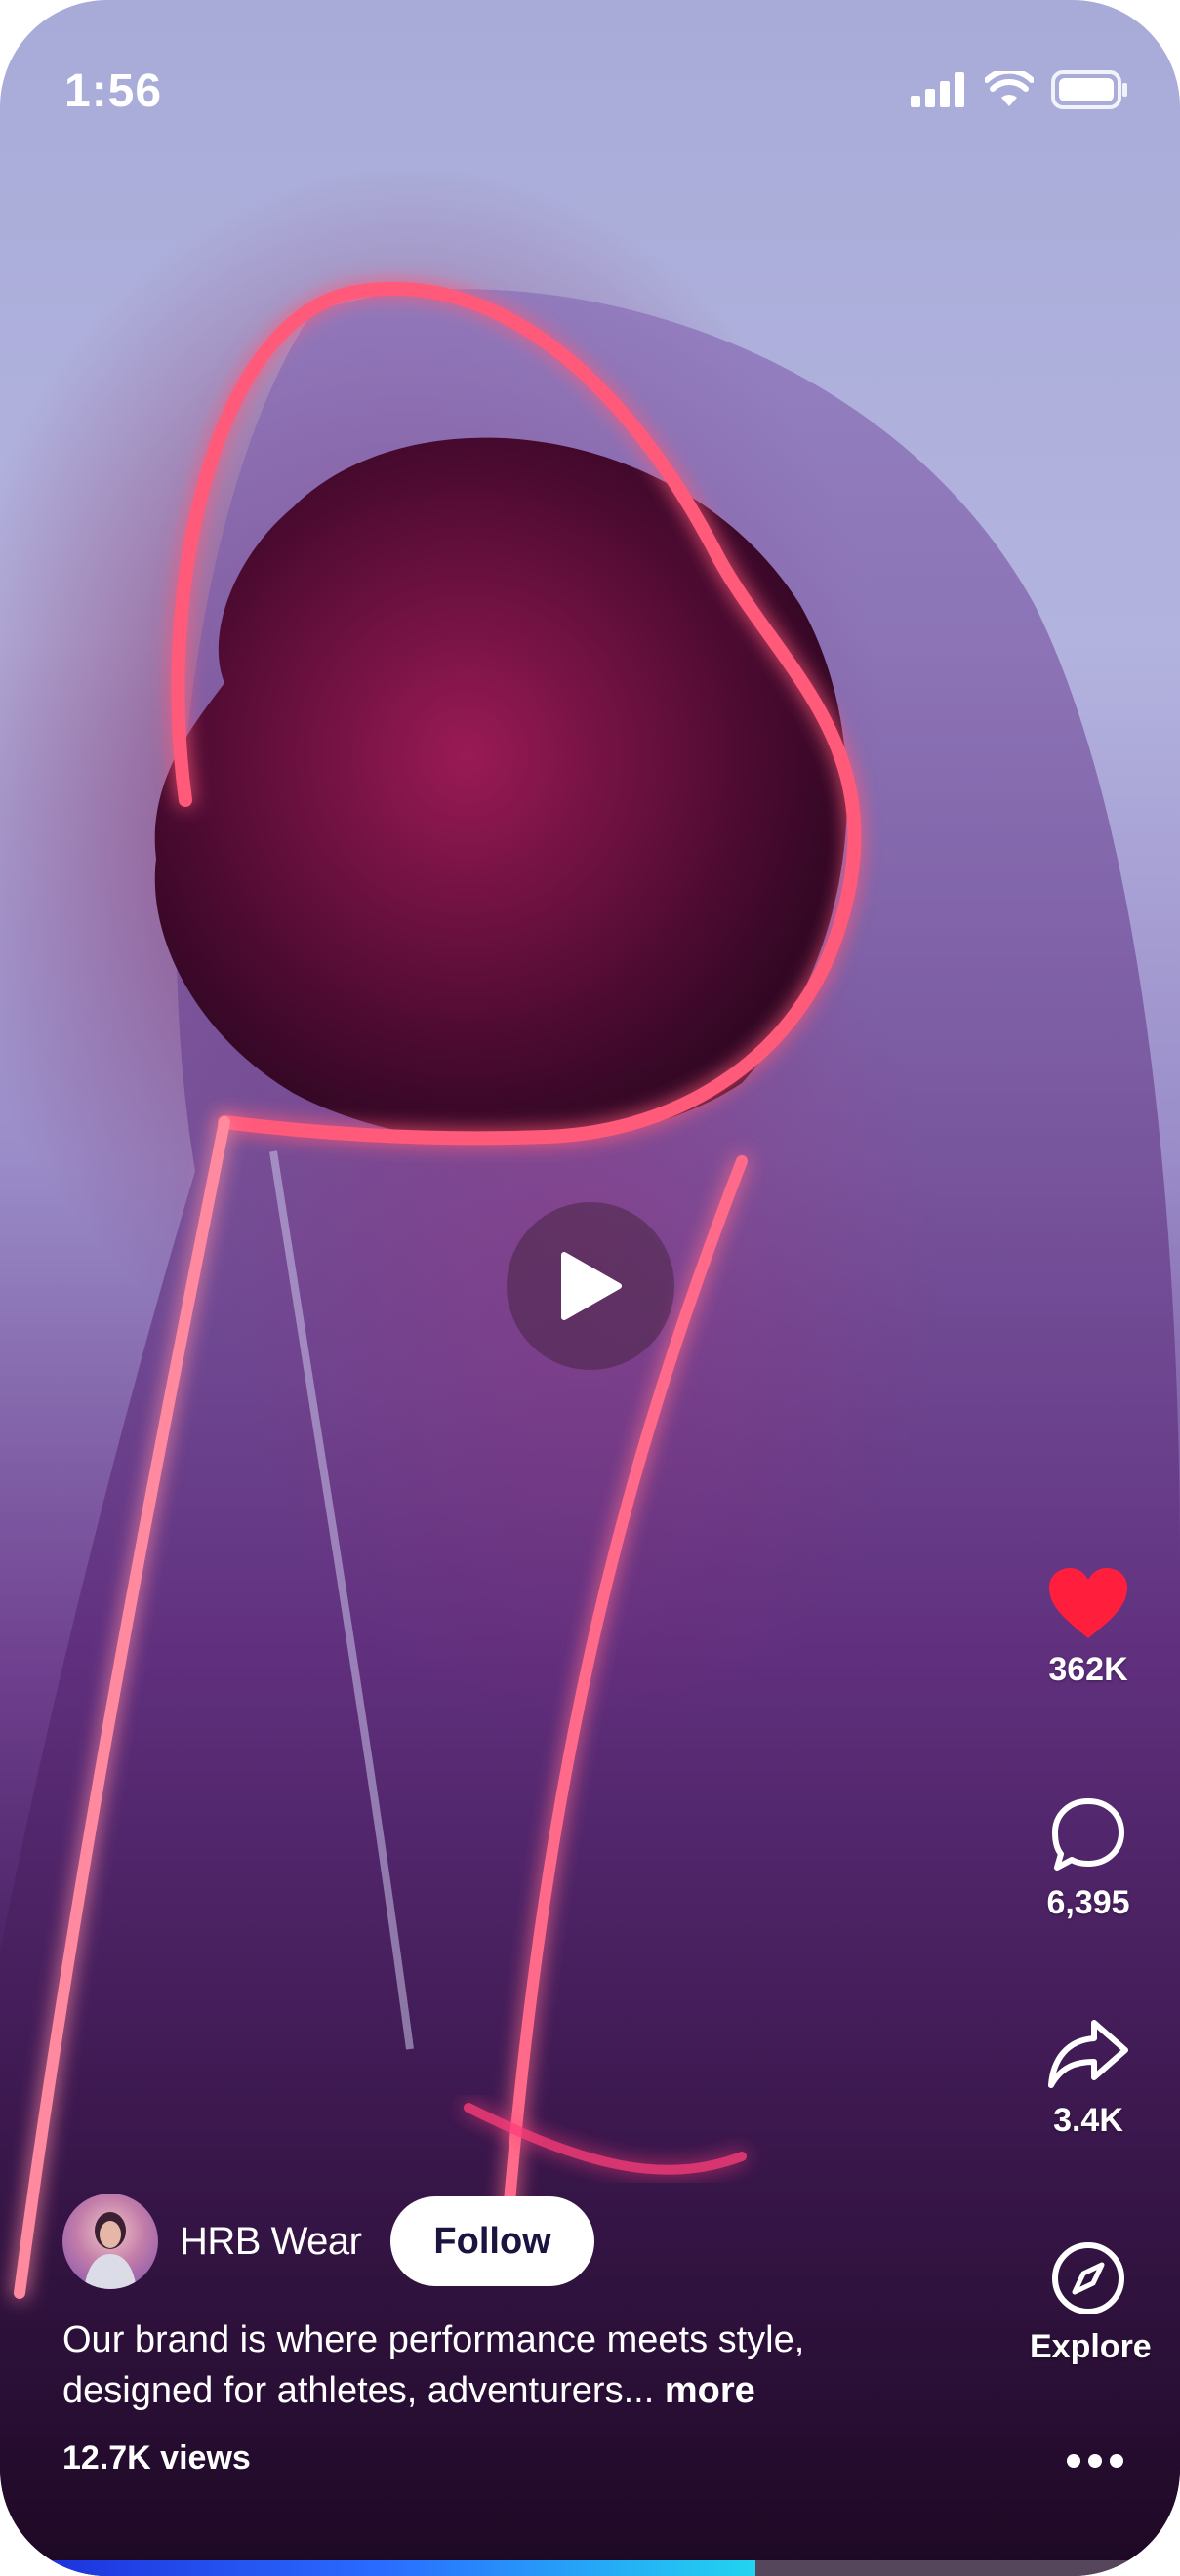 The image size is (1180, 2576). Describe the element at coordinates (377, 2568) in the screenshot. I see `video-progress-fill` at that location.